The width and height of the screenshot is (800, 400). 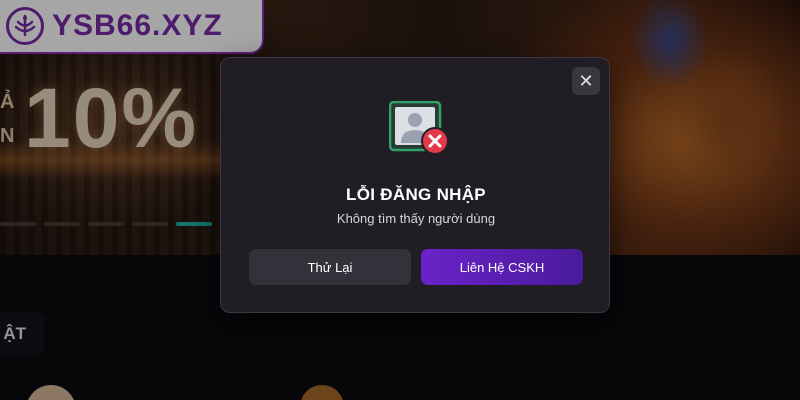 I want to click on user-error-icon, so click(x=419, y=128).